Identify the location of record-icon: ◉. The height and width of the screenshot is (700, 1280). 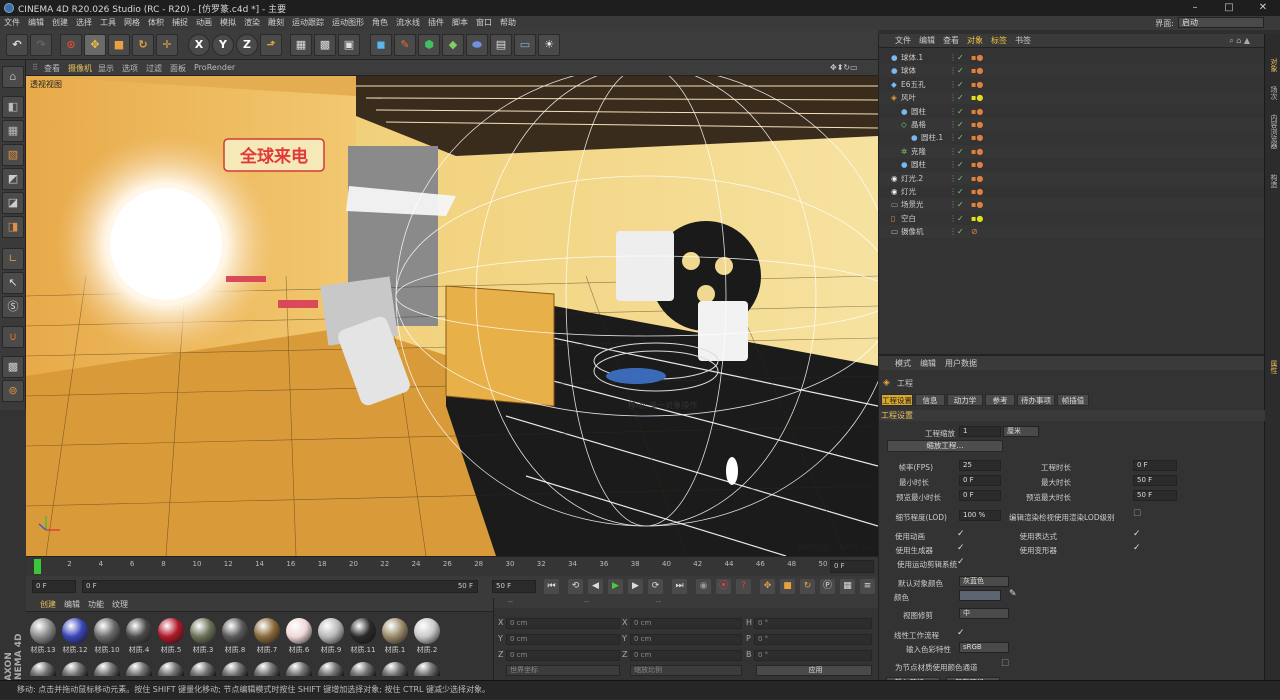
(703, 586).